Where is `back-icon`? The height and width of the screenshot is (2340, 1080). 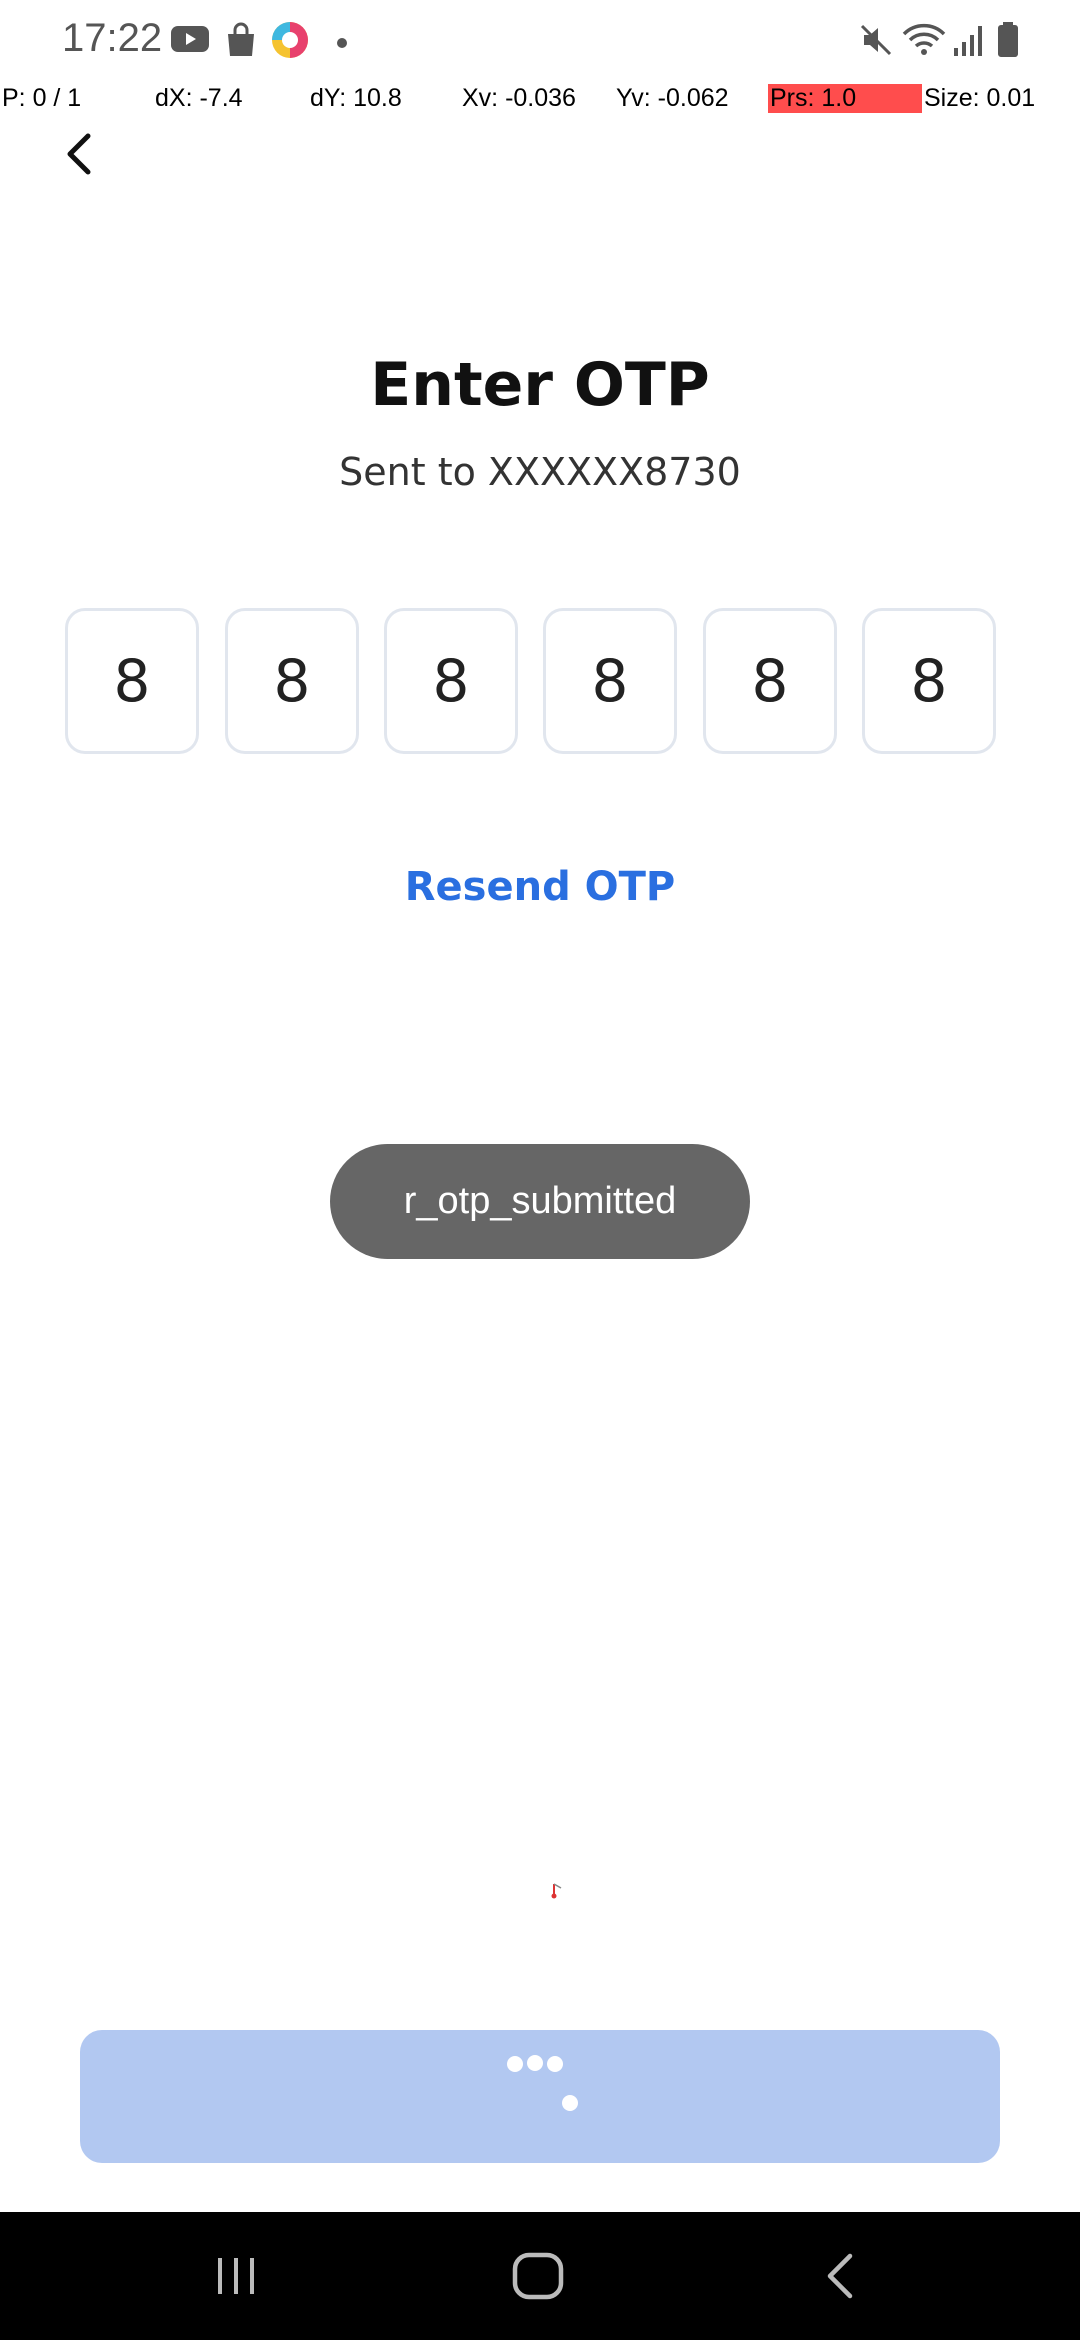 back-icon is located at coordinates (840, 2276).